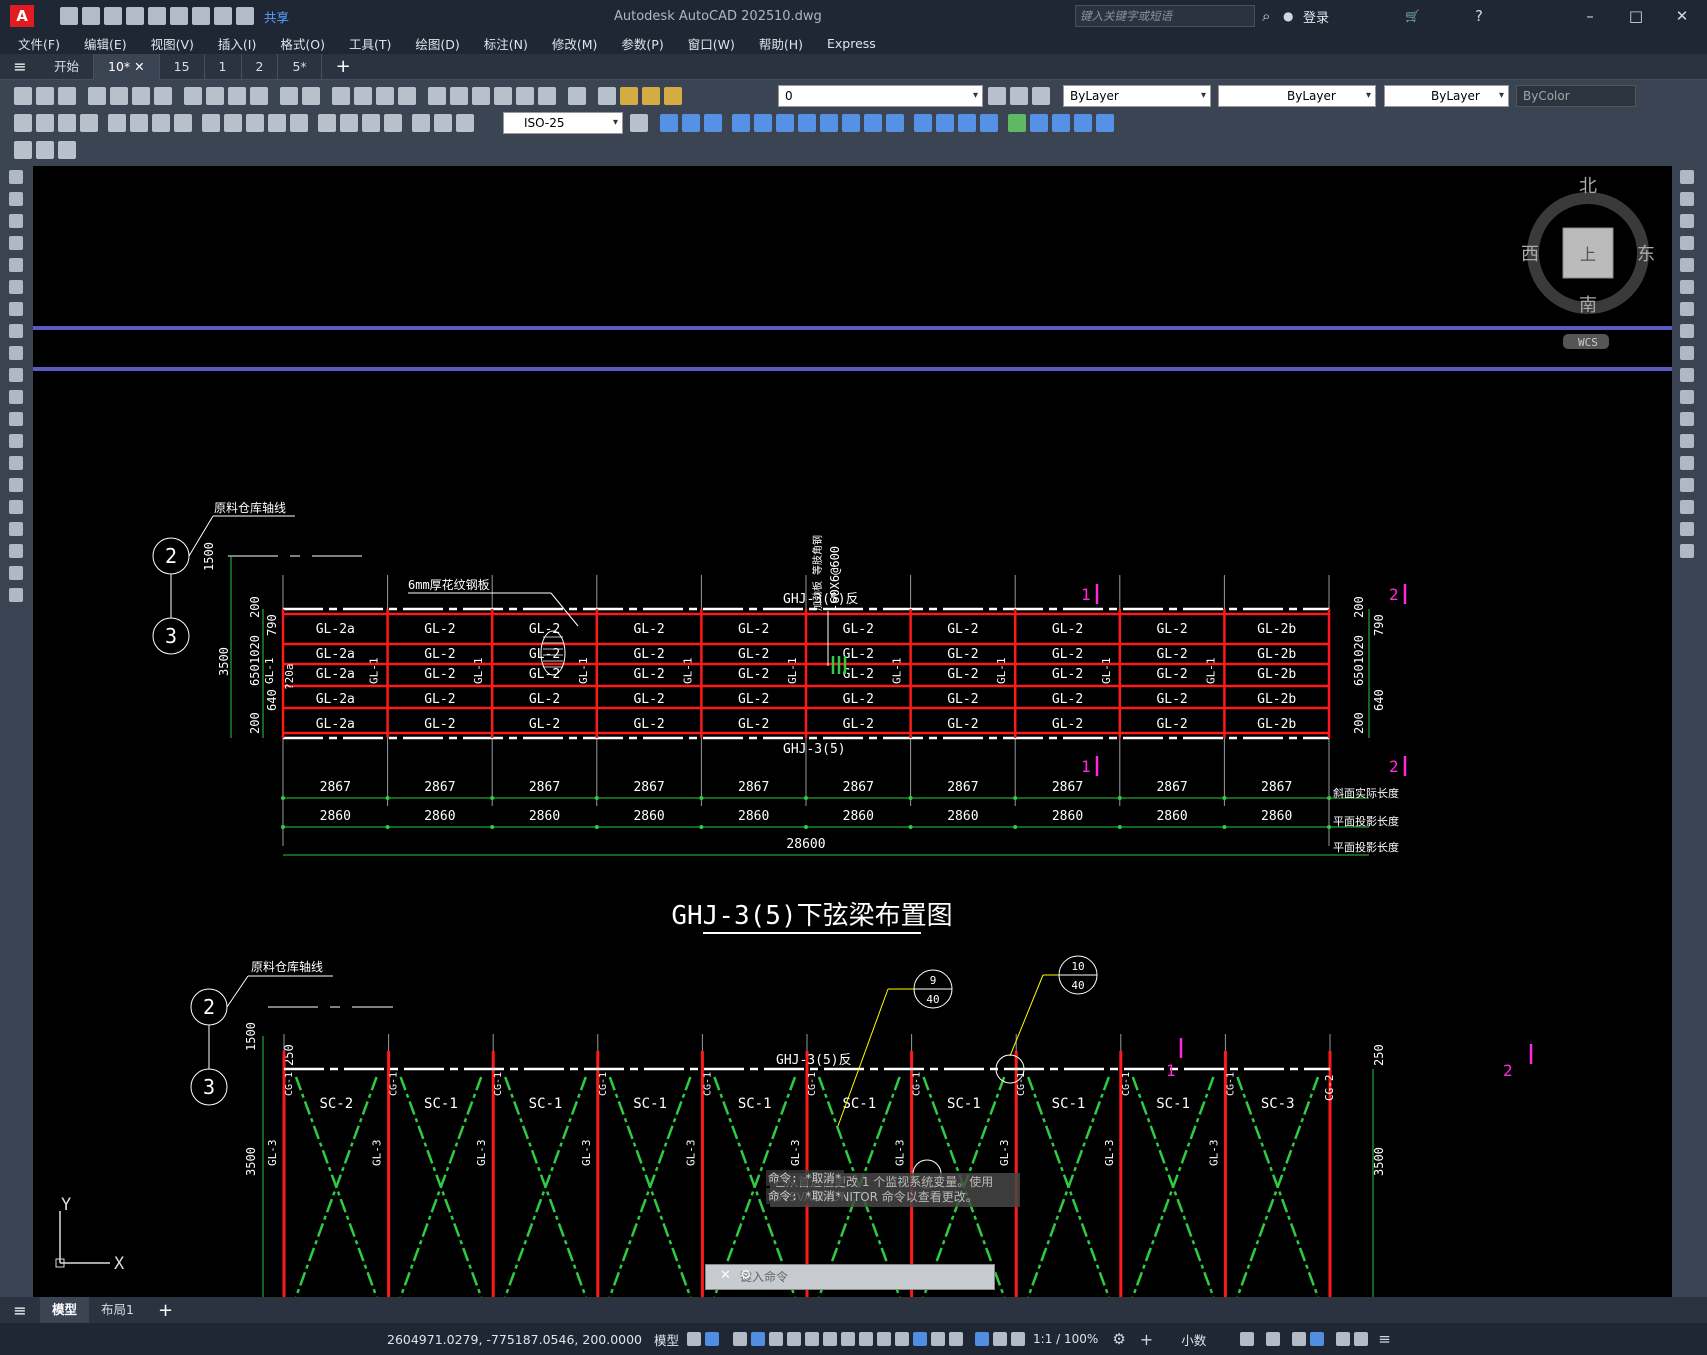 The image size is (1707, 1355). I want to click on tab-layout1: 布局1, so click(117, 1310).